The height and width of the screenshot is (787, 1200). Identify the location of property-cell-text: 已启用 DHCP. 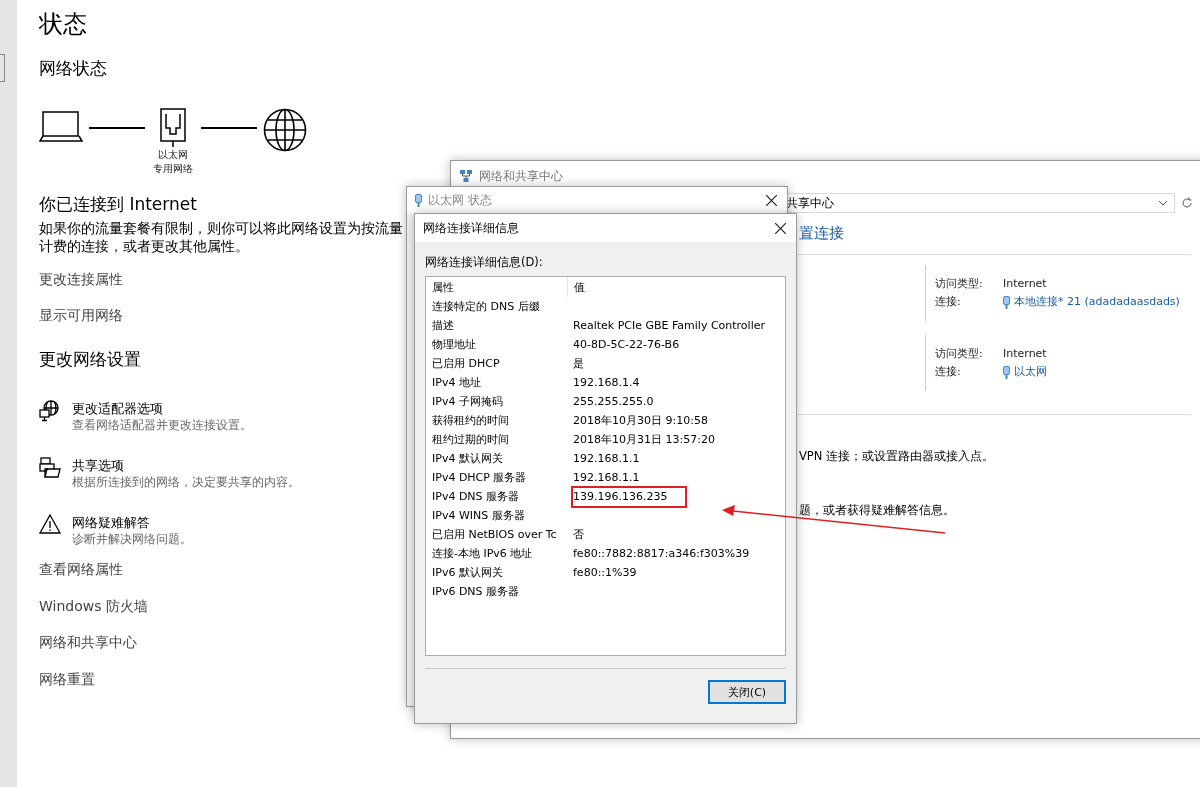
(466, 363).